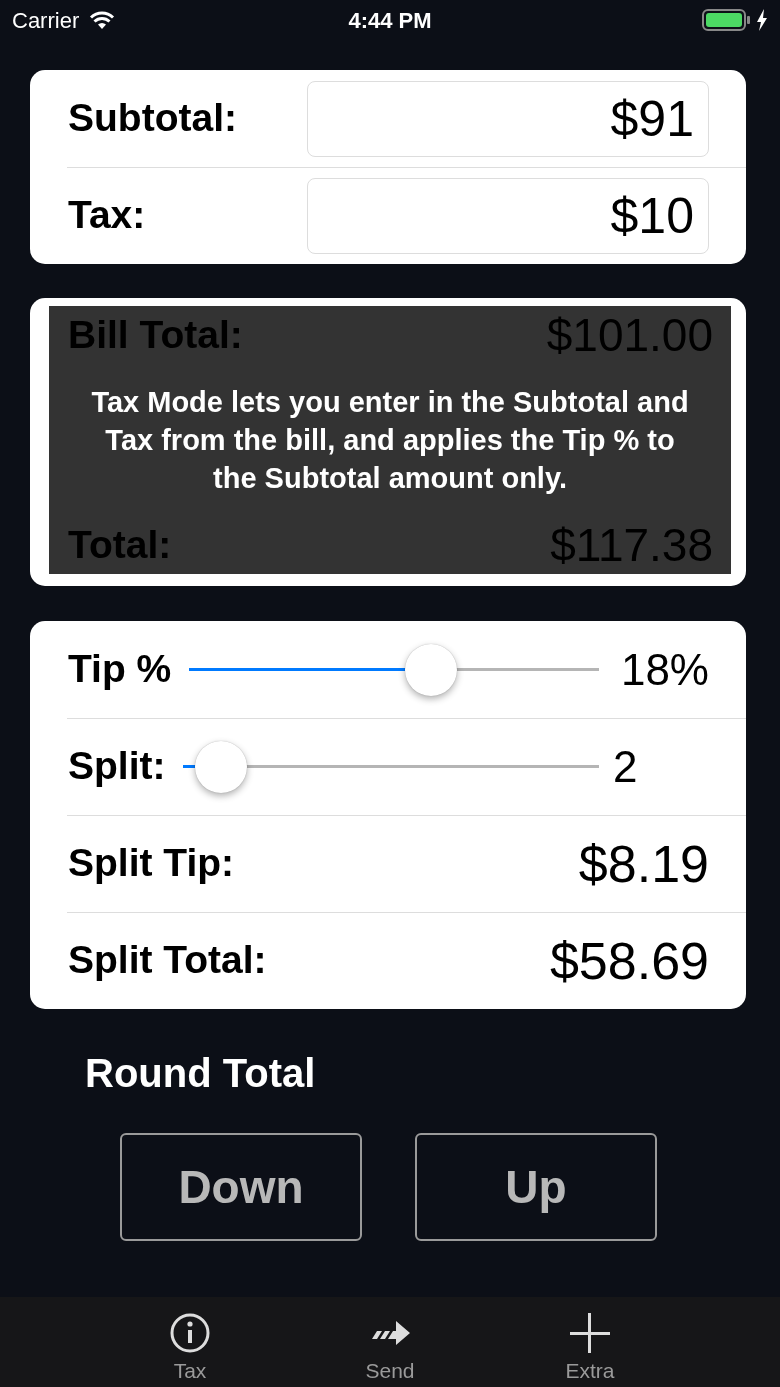 This screenshot has width=780, height=1387. Describe the element at coordinates (390, 1342) in the screenshot. I see `tab-item: Send` at that location.